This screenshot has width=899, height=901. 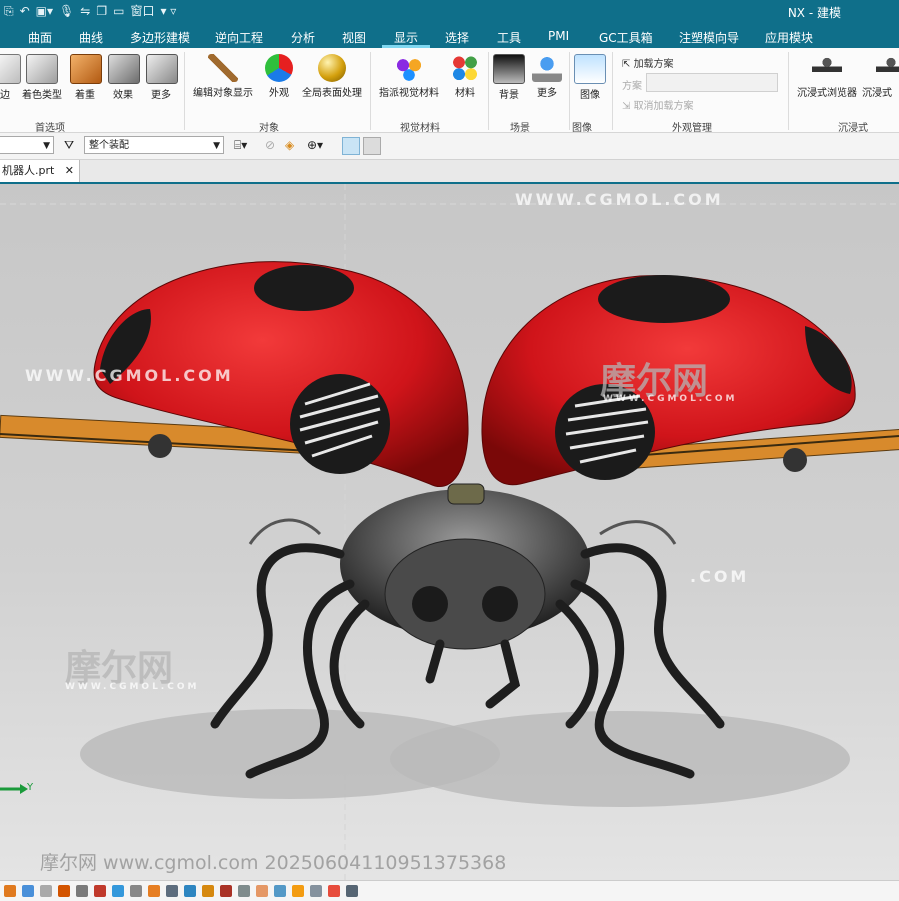 I want to click on window-switch-icon: ❐, so click(x=101, y=11).